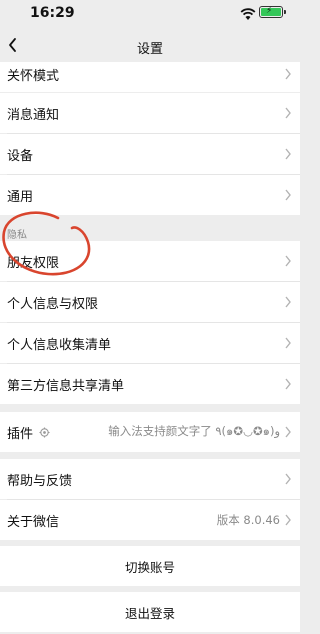 The width and height of the screenshot is (320, 634). What do you see at coordinates (150, 302) in the screenshot?
I see `list-item-personal-info-permissions: 个人信息与权限` at bounding box center [150, 302].